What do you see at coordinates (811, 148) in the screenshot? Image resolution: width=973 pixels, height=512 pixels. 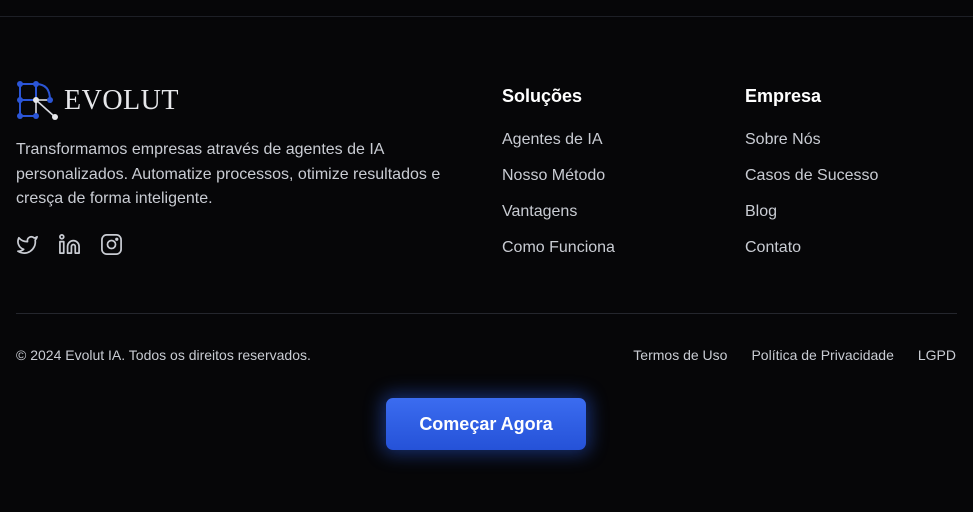 I see `footer-link-sobre-nos: Sobre Nós` at bounding box center [811, 148].